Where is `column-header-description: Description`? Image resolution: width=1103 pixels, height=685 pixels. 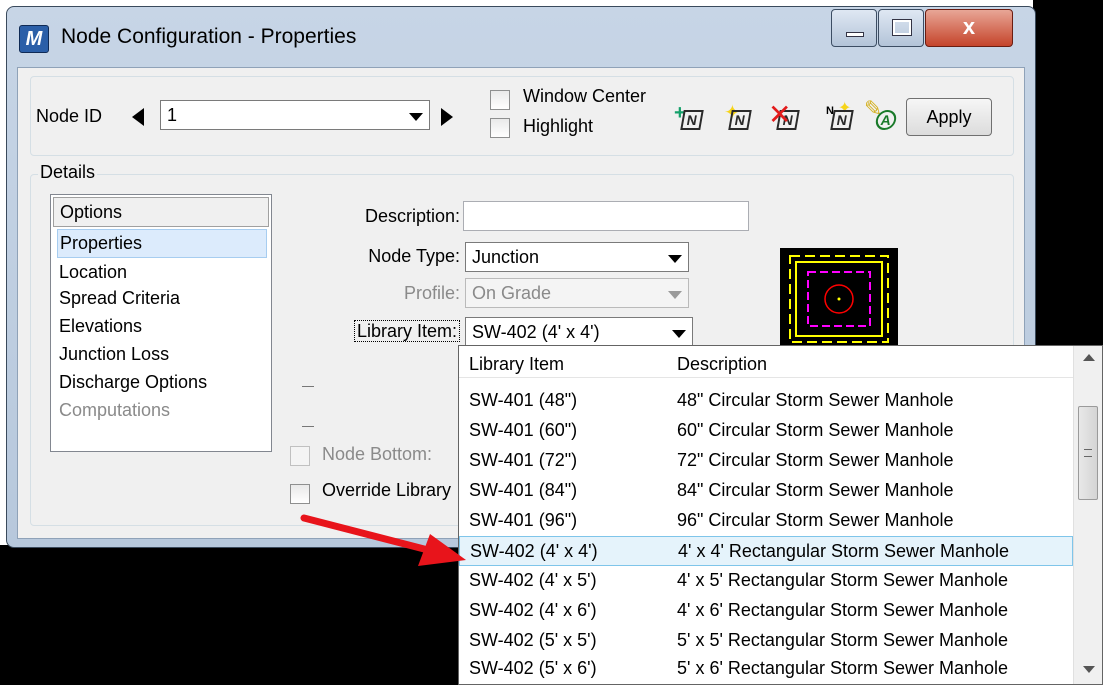
column-header-description: Description is located at coordinates (722, 364).